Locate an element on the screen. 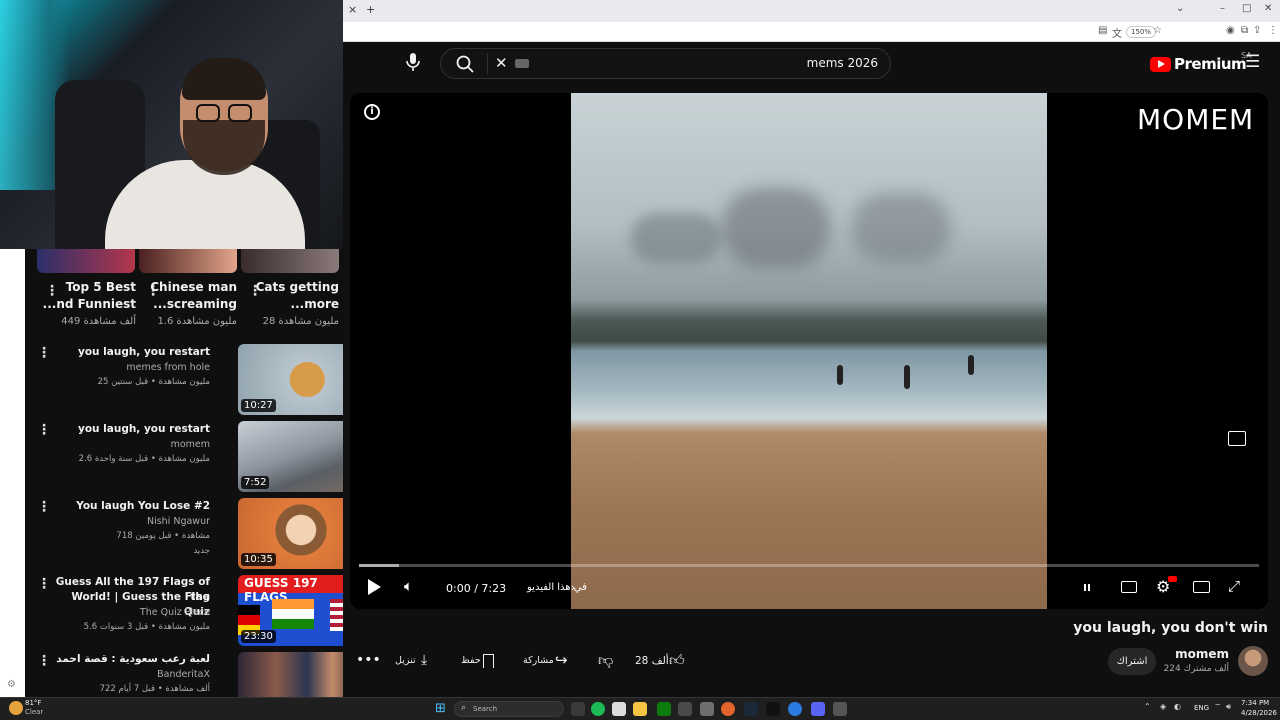 The image size is (1280, 720). video-thumbnail: GUESS 197 FLAGS 23:30 is located at coordinates (290, 610).